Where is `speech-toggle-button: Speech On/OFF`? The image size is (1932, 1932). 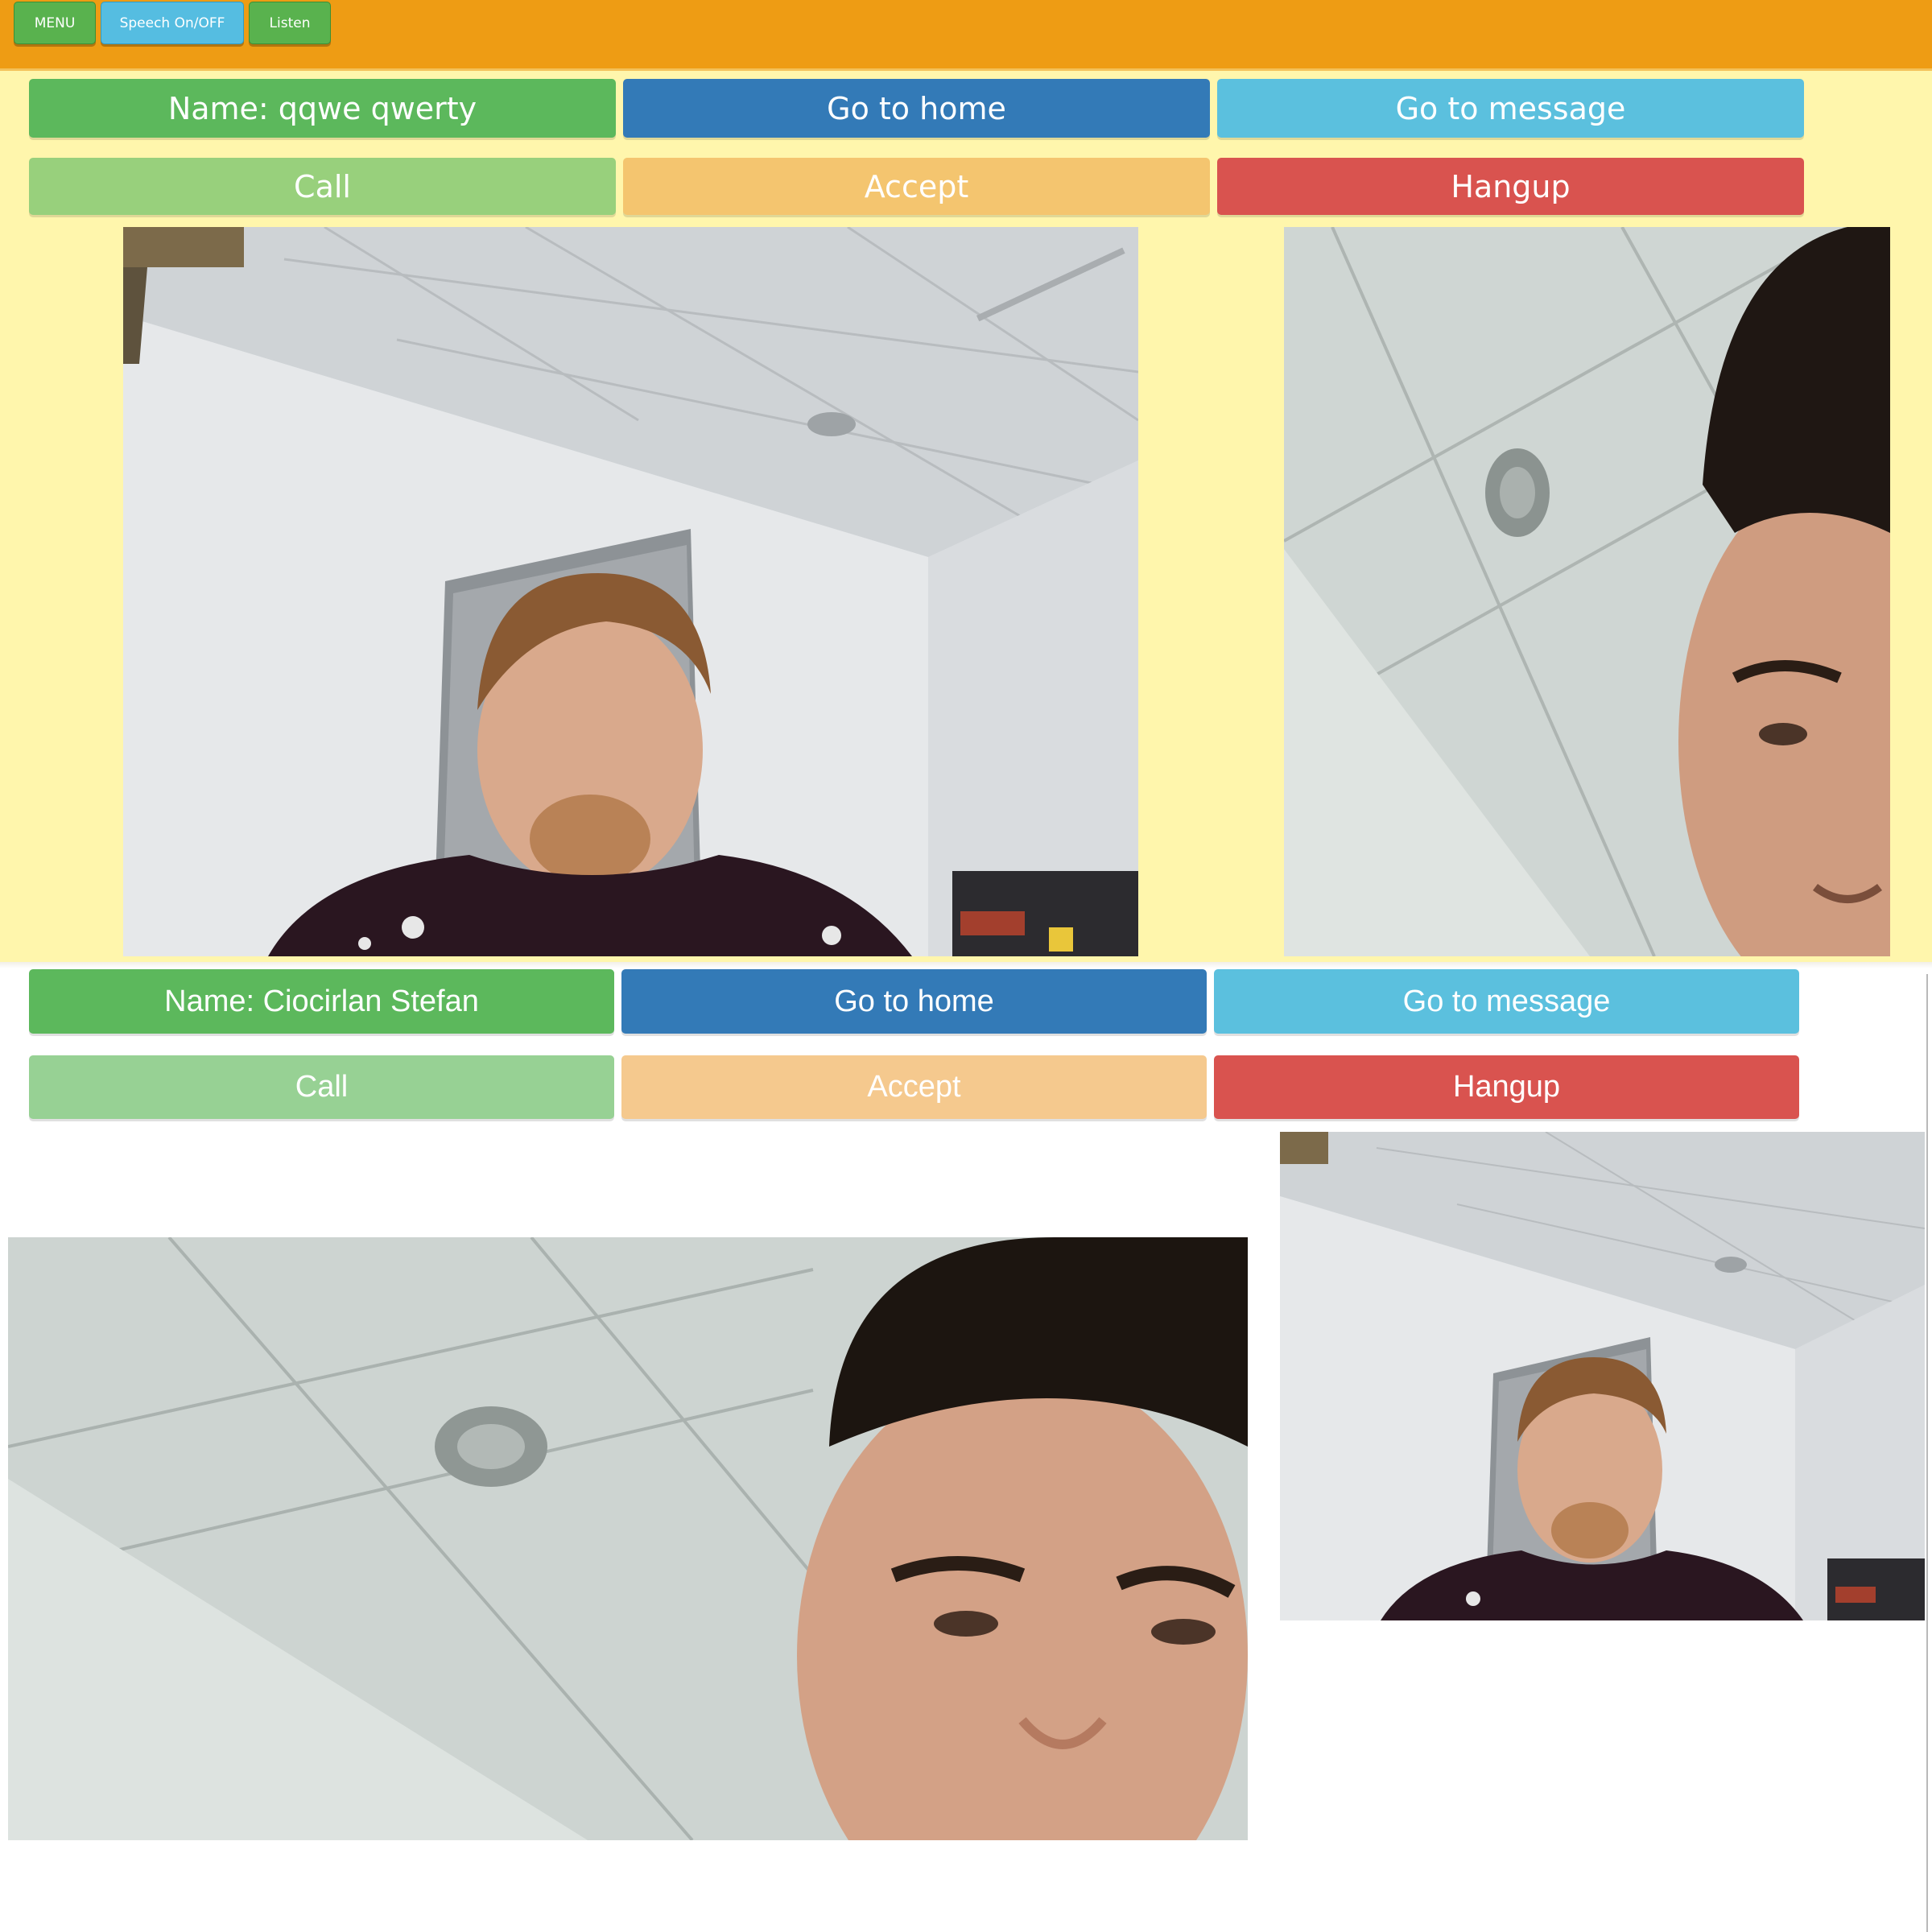 speech-toggle-button: Speech On/OFF is located at coordinates (172, 23).